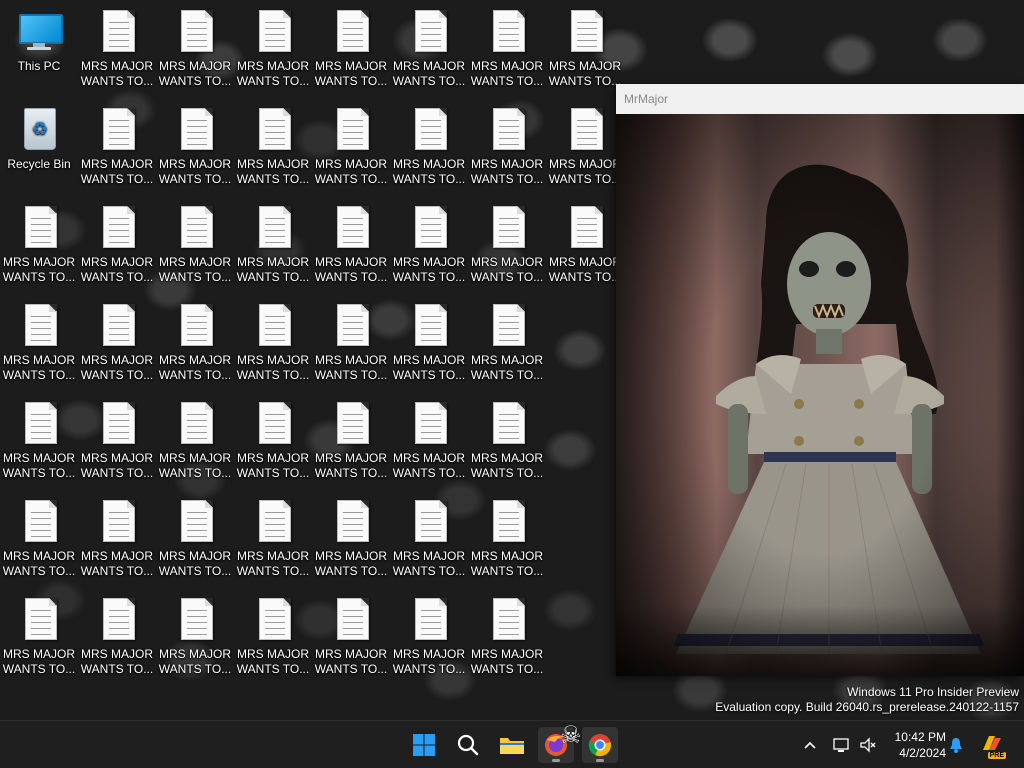 Image resolution: width=1024 pixels, height=768 pixels. Describe the element at coordinates (39, 146) in the screenshot. I see `recycle-bin-icon: ♻ Recycle Bin` at that location.